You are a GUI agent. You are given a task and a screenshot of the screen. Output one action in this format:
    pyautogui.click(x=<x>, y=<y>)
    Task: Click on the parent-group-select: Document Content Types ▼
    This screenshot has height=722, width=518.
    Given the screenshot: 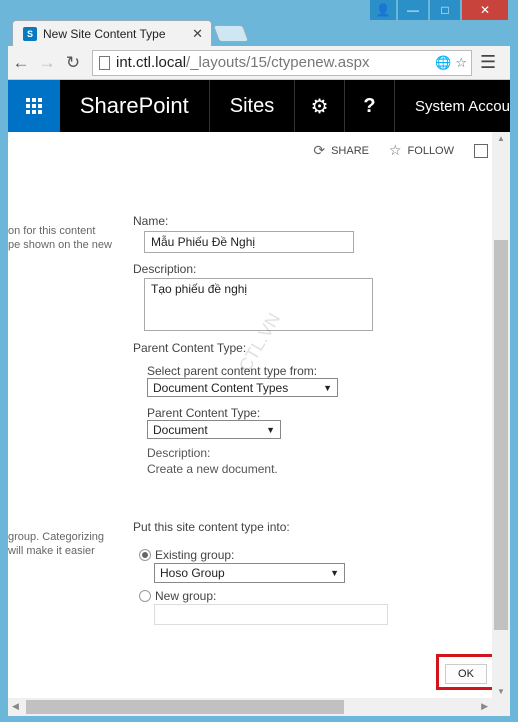 What is the action you would take?
    pyautogui.click(x=242, y=387)
    